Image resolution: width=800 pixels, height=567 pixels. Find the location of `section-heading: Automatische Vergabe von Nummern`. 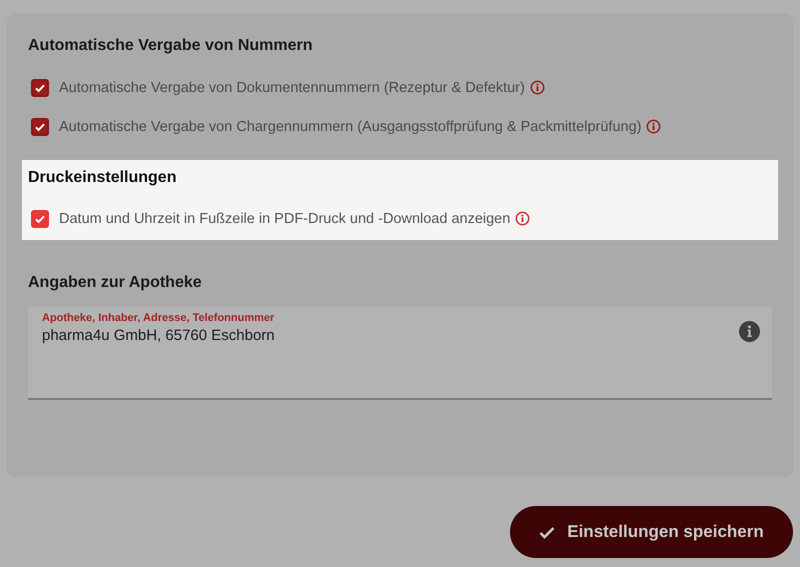

section-heading: Automatische Vergabe von Nummern is located at coordinates (171, 46).